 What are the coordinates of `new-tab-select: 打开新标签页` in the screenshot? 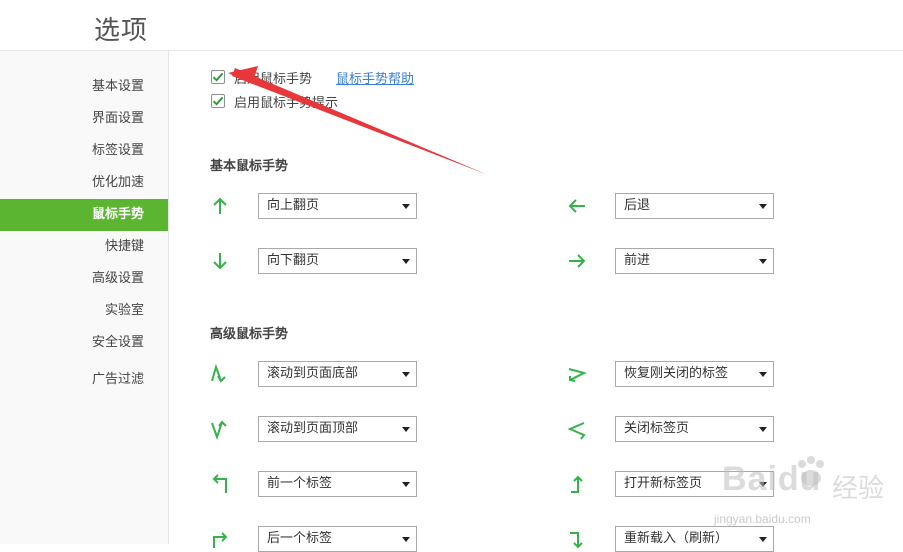 It's located at (694, 484).